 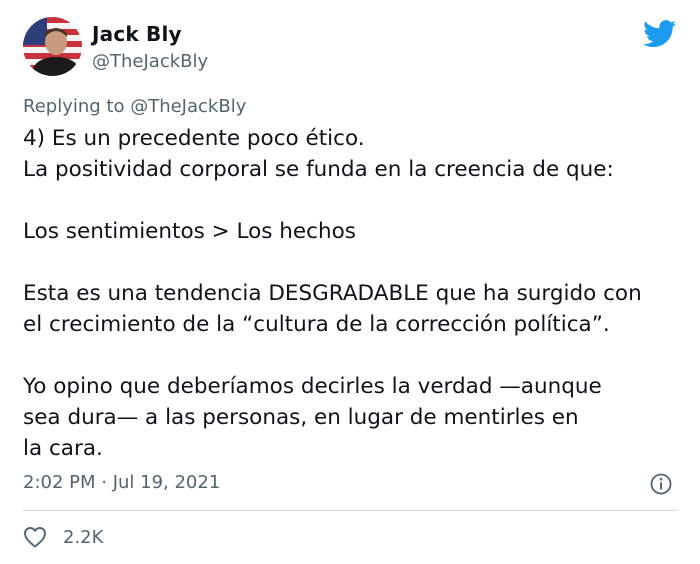 I want to click on info-icon, so click(x=661, y=484).